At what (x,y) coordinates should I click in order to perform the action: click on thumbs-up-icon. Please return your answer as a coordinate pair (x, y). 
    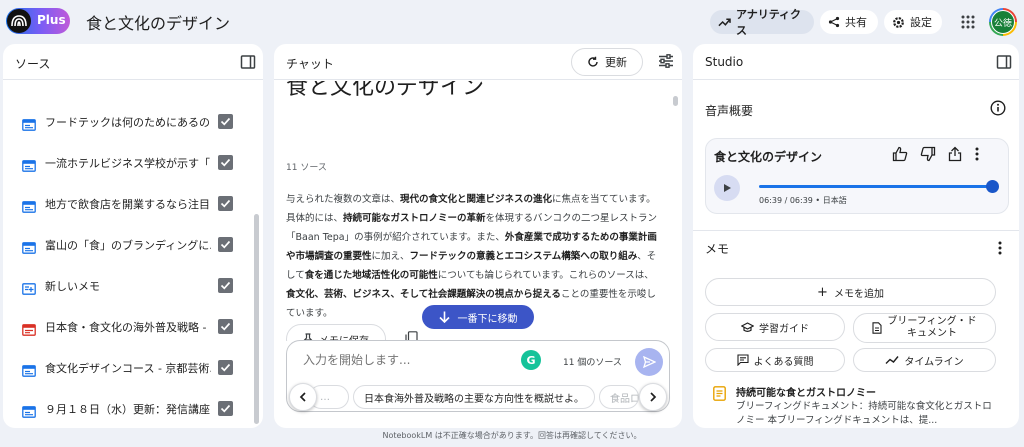
    Looking at the image, I should click on (900, 154).